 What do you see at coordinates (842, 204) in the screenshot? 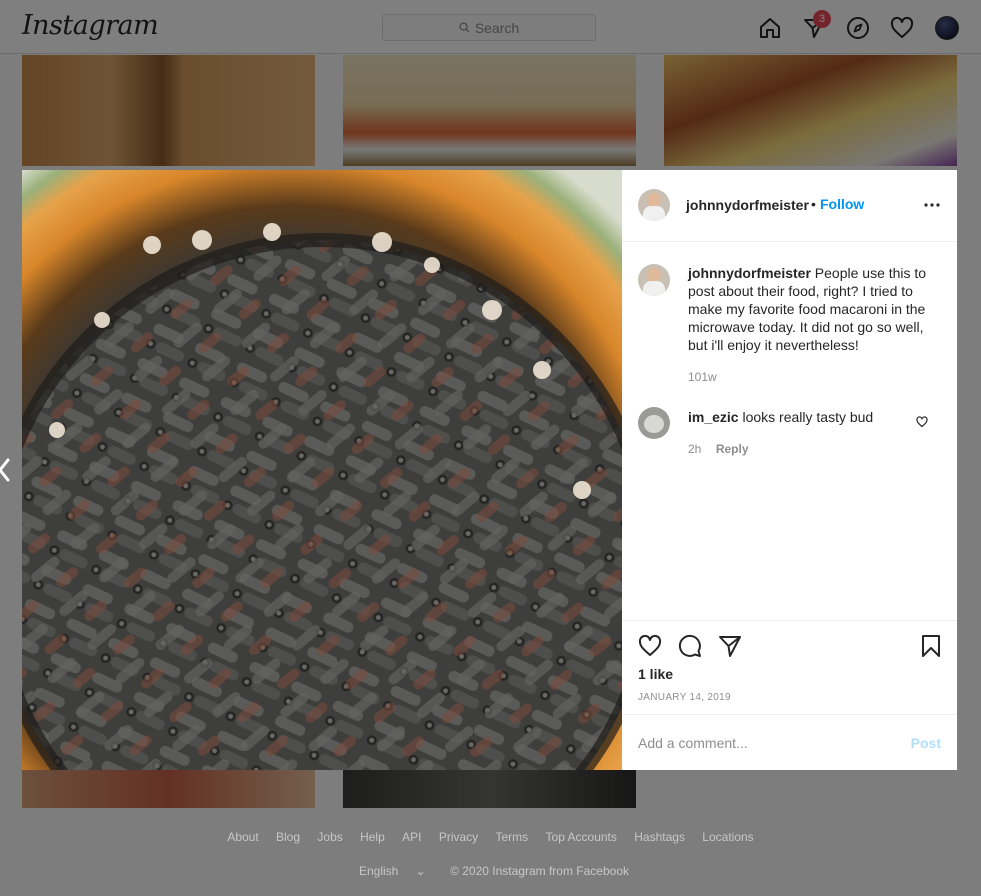
I see `follow-button: Follow` at bounding box center [842, 204].